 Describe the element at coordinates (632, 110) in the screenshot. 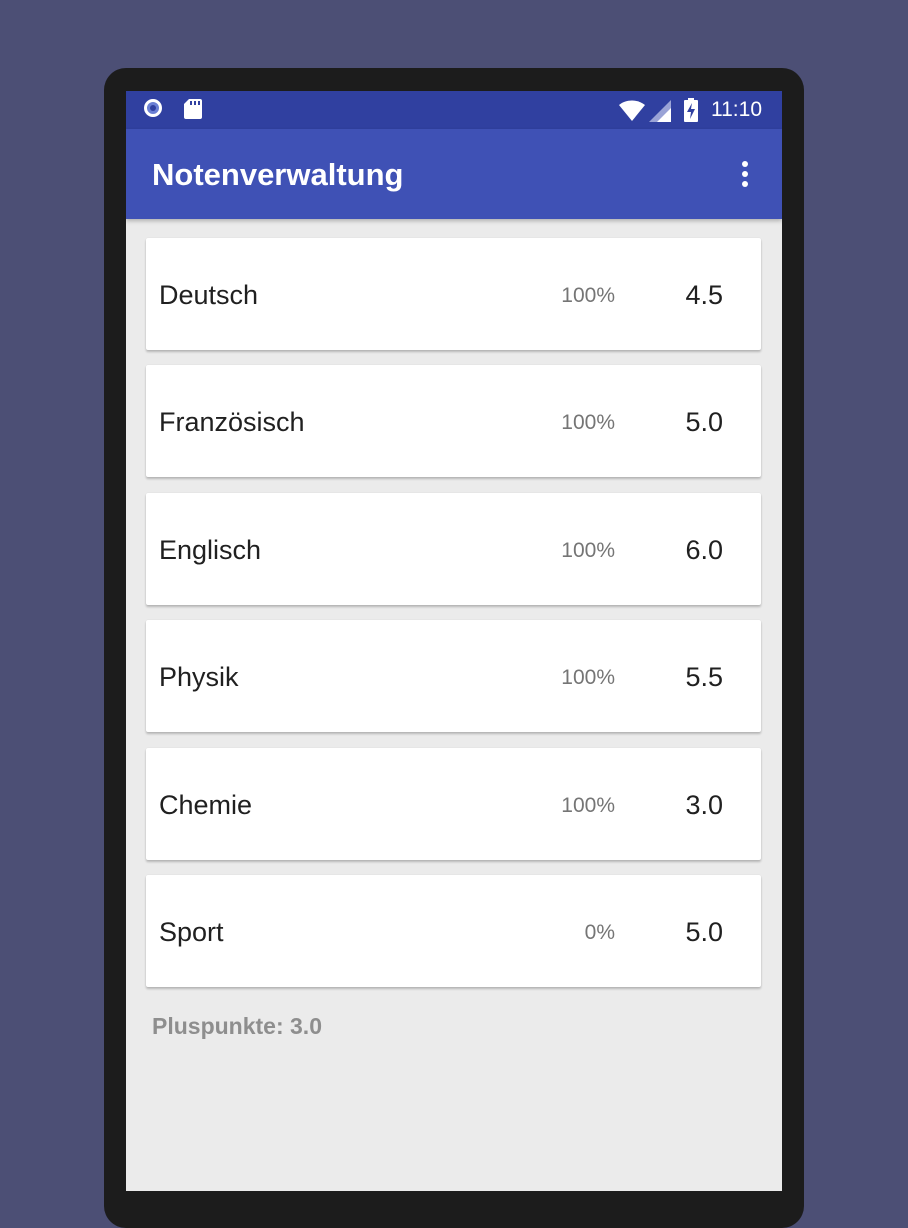

I see `wifi-icon` at that location.